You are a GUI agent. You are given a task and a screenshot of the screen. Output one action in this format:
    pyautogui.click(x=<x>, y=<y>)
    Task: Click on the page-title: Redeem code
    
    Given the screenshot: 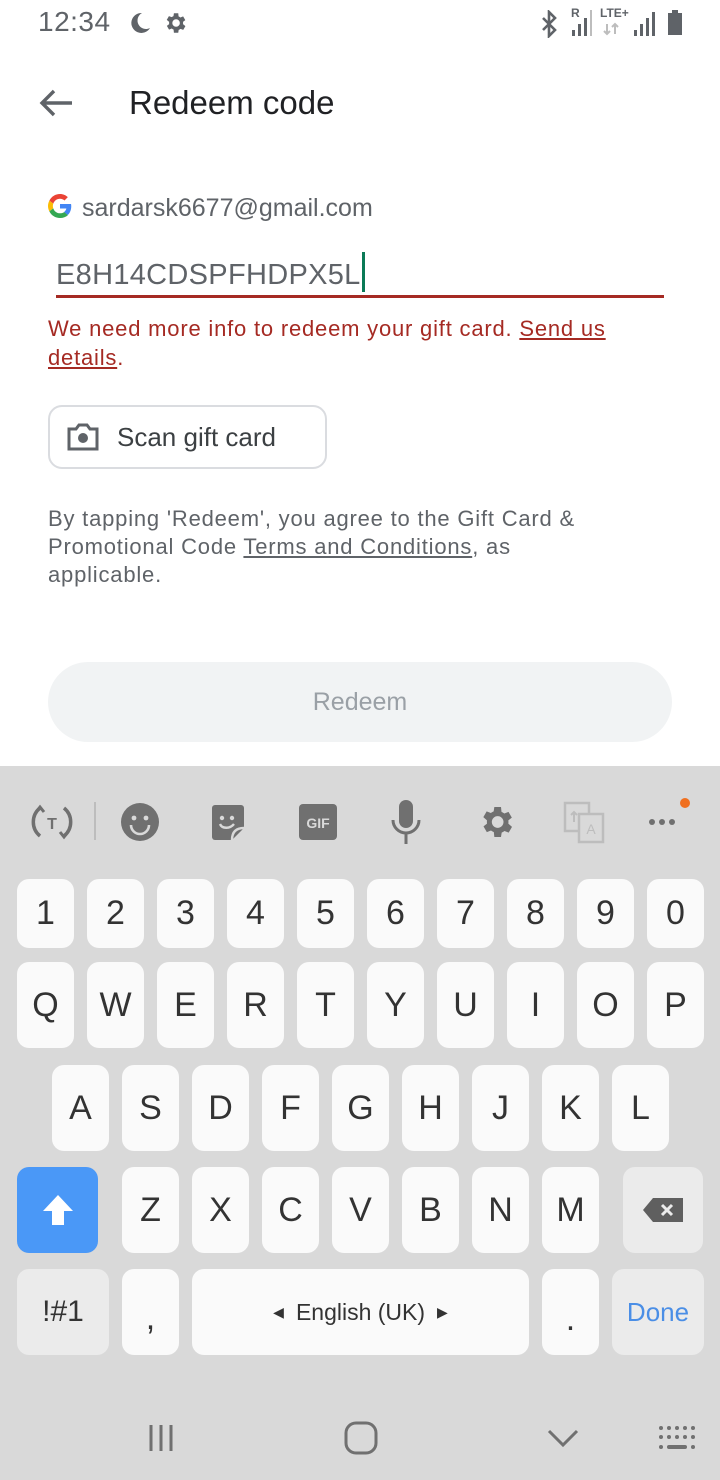 What is the action you would take?
    pyautogui.click(x=232, y=102)
    